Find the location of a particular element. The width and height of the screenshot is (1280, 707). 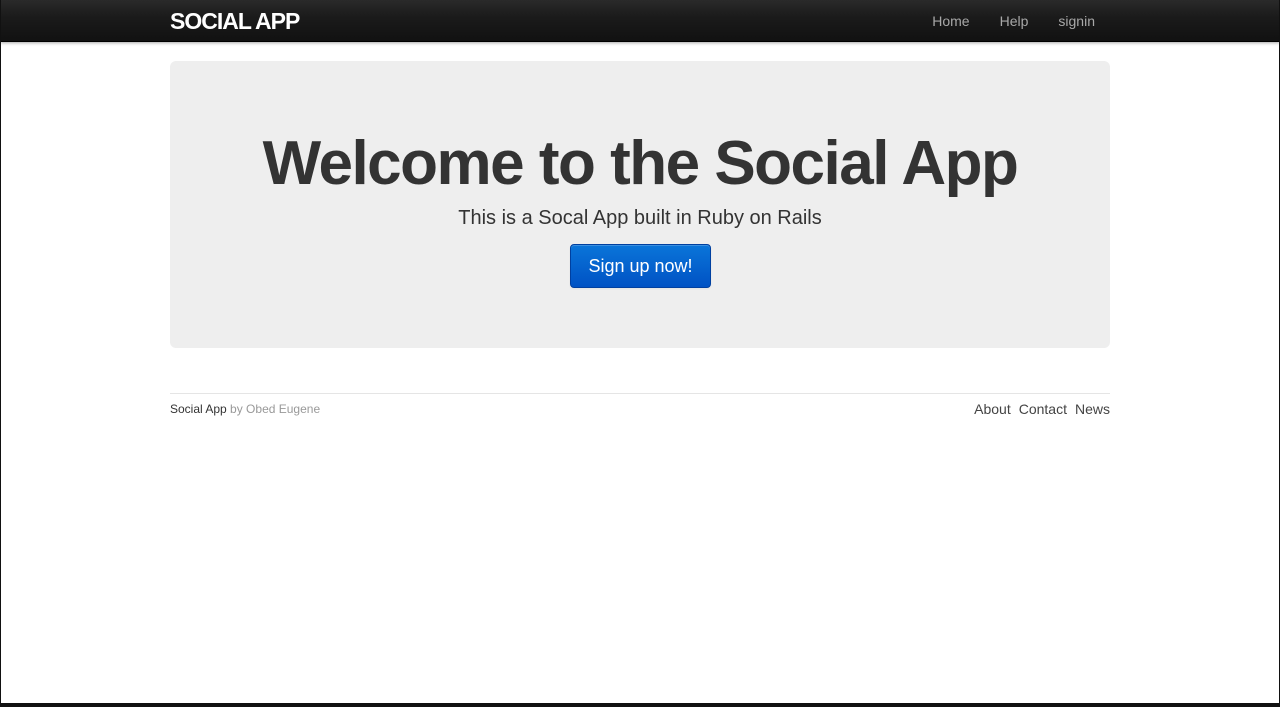

footer-link-contact: Contact is located at coordinates (1043, 409).